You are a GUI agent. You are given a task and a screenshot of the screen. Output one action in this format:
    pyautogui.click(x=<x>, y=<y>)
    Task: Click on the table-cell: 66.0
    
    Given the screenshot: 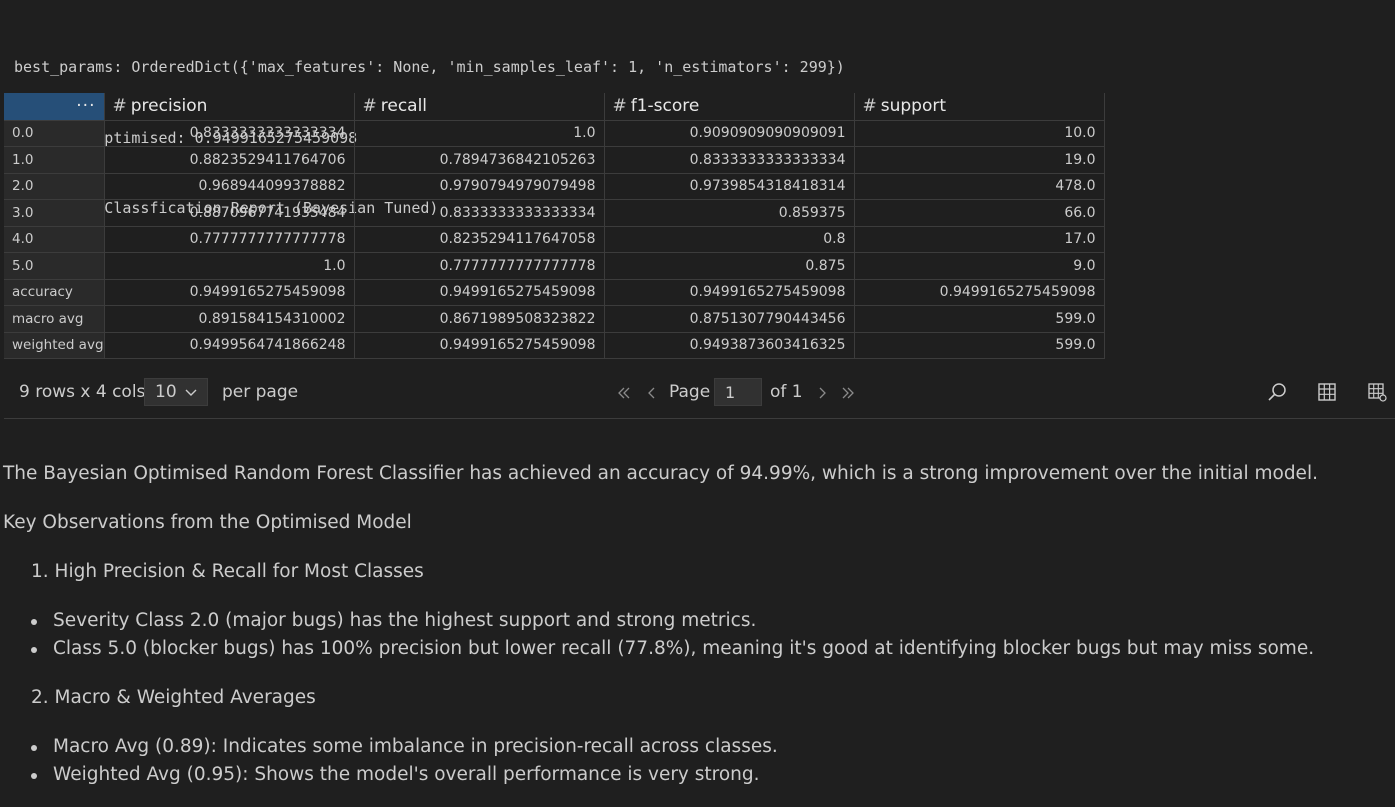 What is the action you would take?
    pyautogui.click(x=979, y=213)
    